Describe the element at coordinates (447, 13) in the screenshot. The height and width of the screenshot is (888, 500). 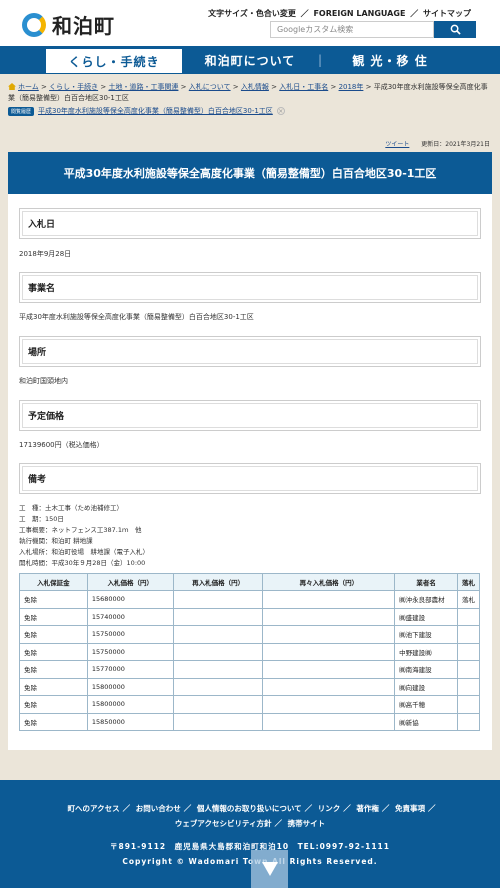
I see `sitemap-link: サイトマップ` at that location.